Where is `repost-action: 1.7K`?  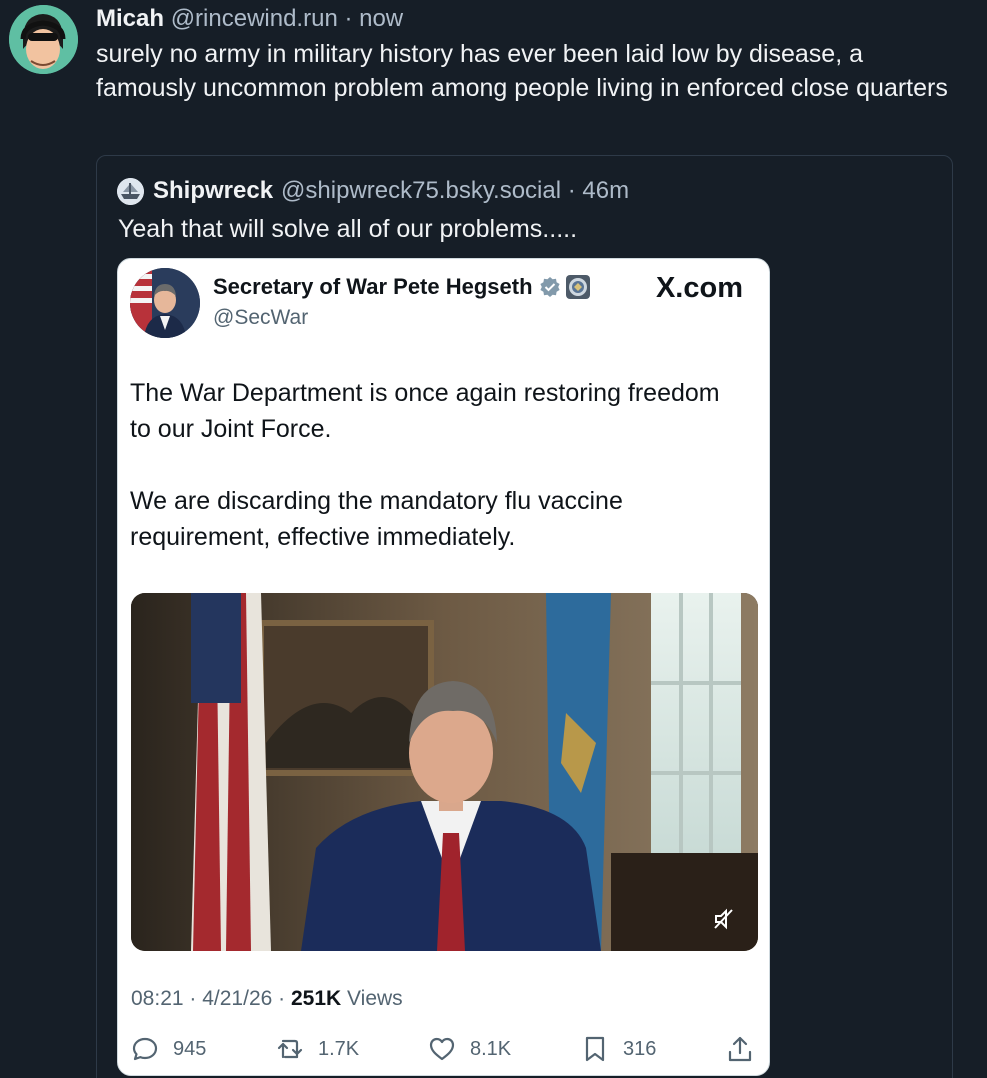 repost-action: 1.7K is located at coordinates (317, 1049).